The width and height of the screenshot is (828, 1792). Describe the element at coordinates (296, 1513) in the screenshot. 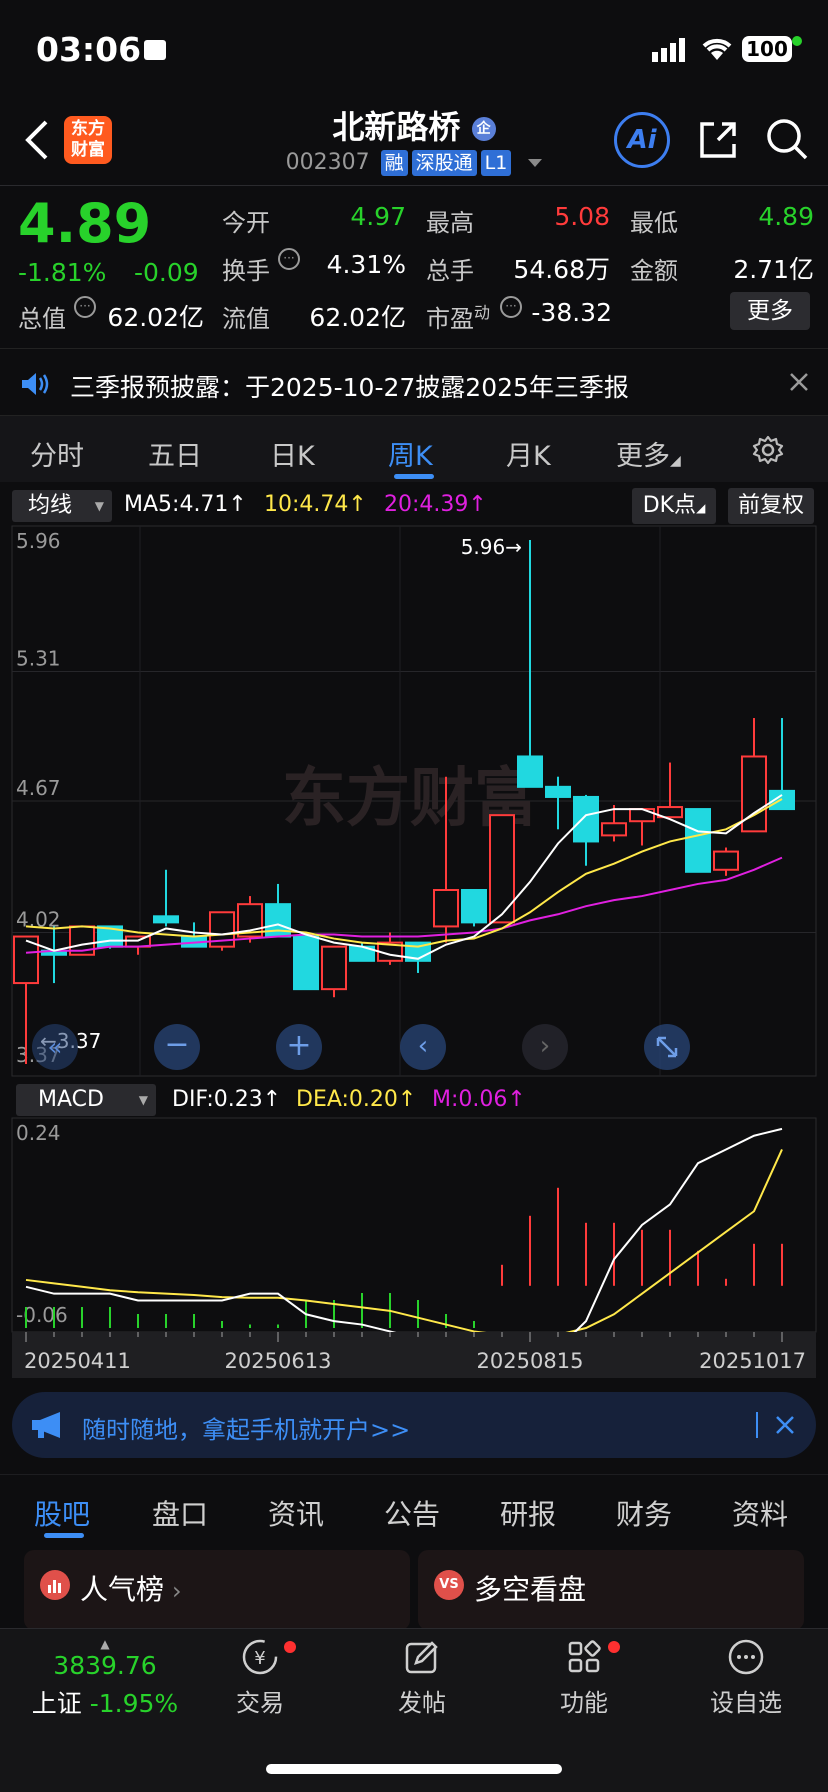

I see `tab-news: 资讯` at that location.